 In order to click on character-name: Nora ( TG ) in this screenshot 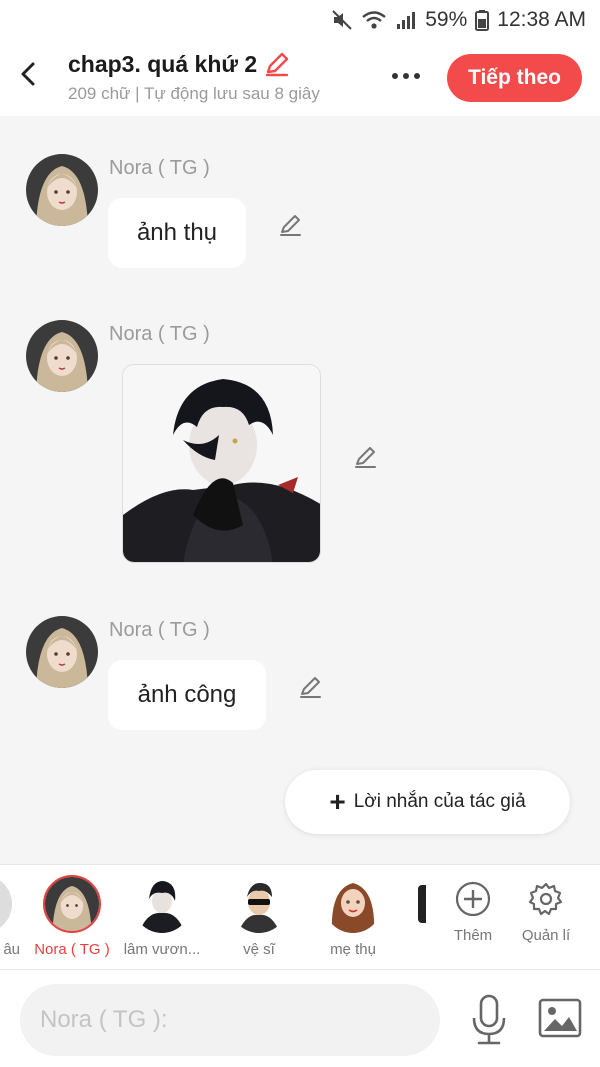, I will do `click(72, 949)`.